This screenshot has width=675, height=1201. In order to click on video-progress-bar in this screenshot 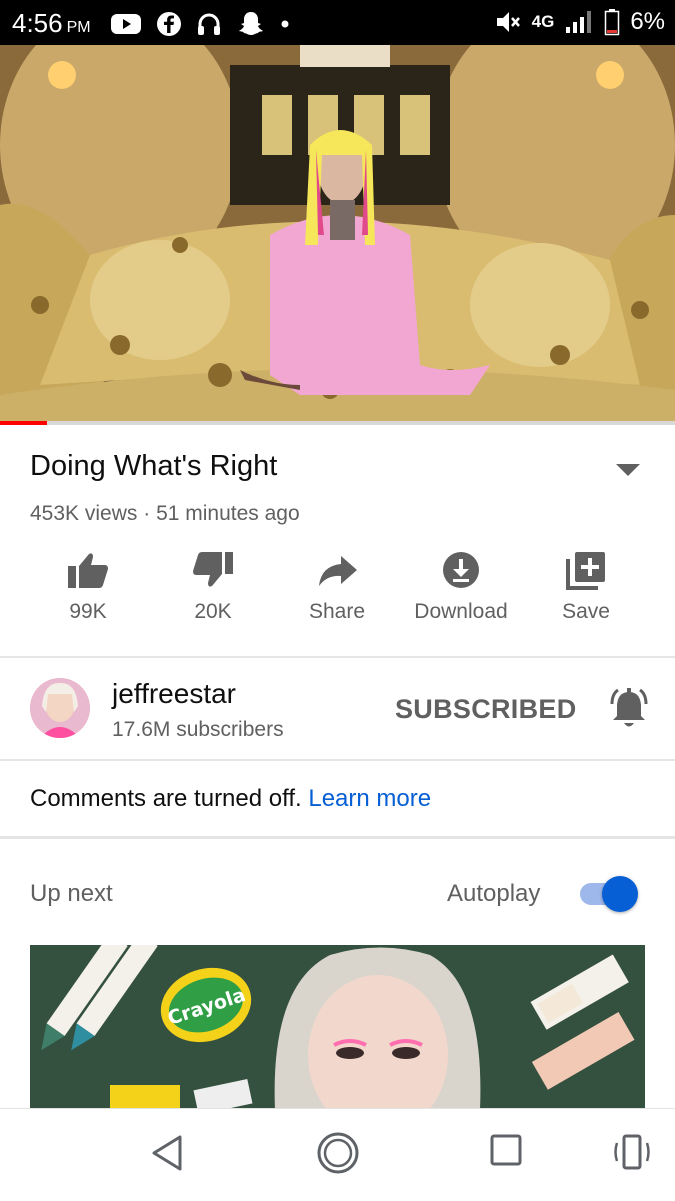, I will do `click(337, 423)`.